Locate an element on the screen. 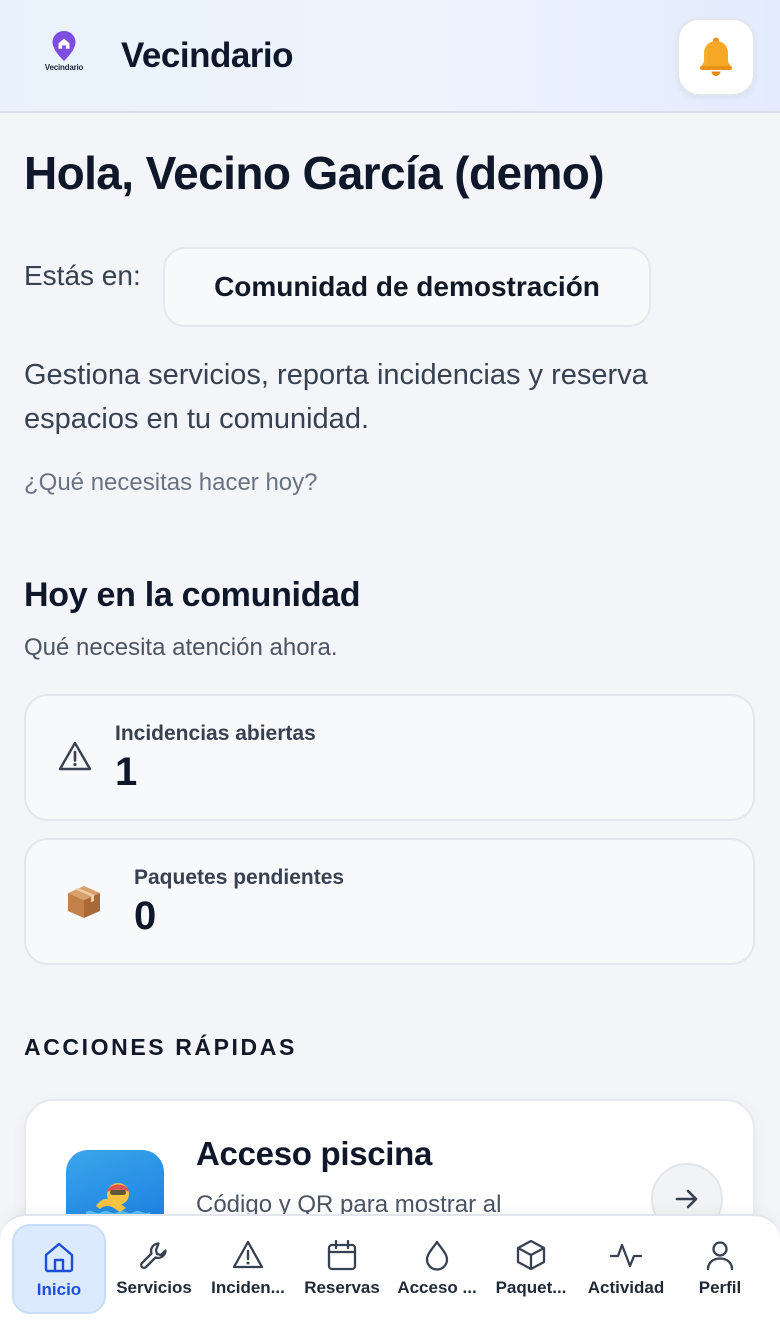 The image size is (780, 1328). home-icon is located at coordinates (59, 1257).